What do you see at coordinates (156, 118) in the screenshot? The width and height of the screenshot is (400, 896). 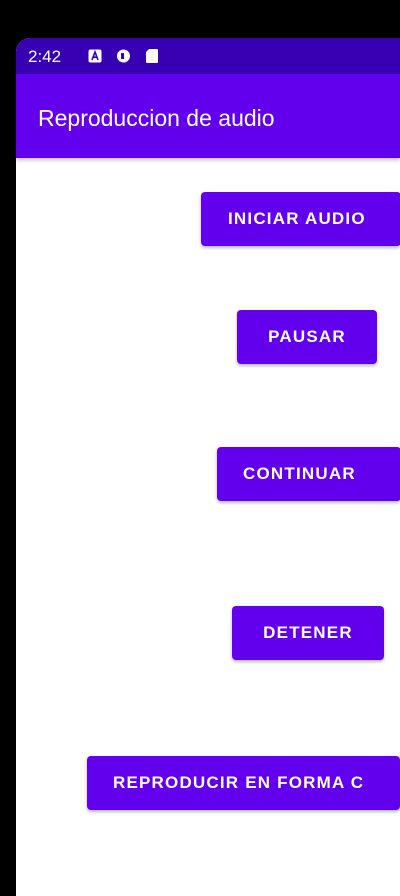 I see `app-title: Reproduccion de audio` at bounding box center [156, 118].